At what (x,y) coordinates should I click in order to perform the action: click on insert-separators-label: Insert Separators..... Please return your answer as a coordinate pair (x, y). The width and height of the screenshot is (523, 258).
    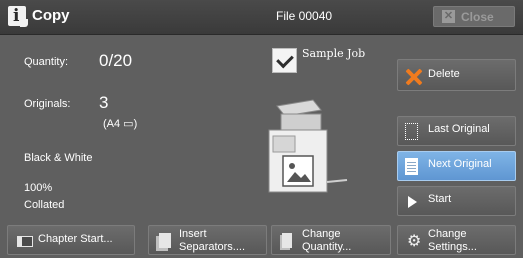
    Looking at the image, I should click on (212, 241).